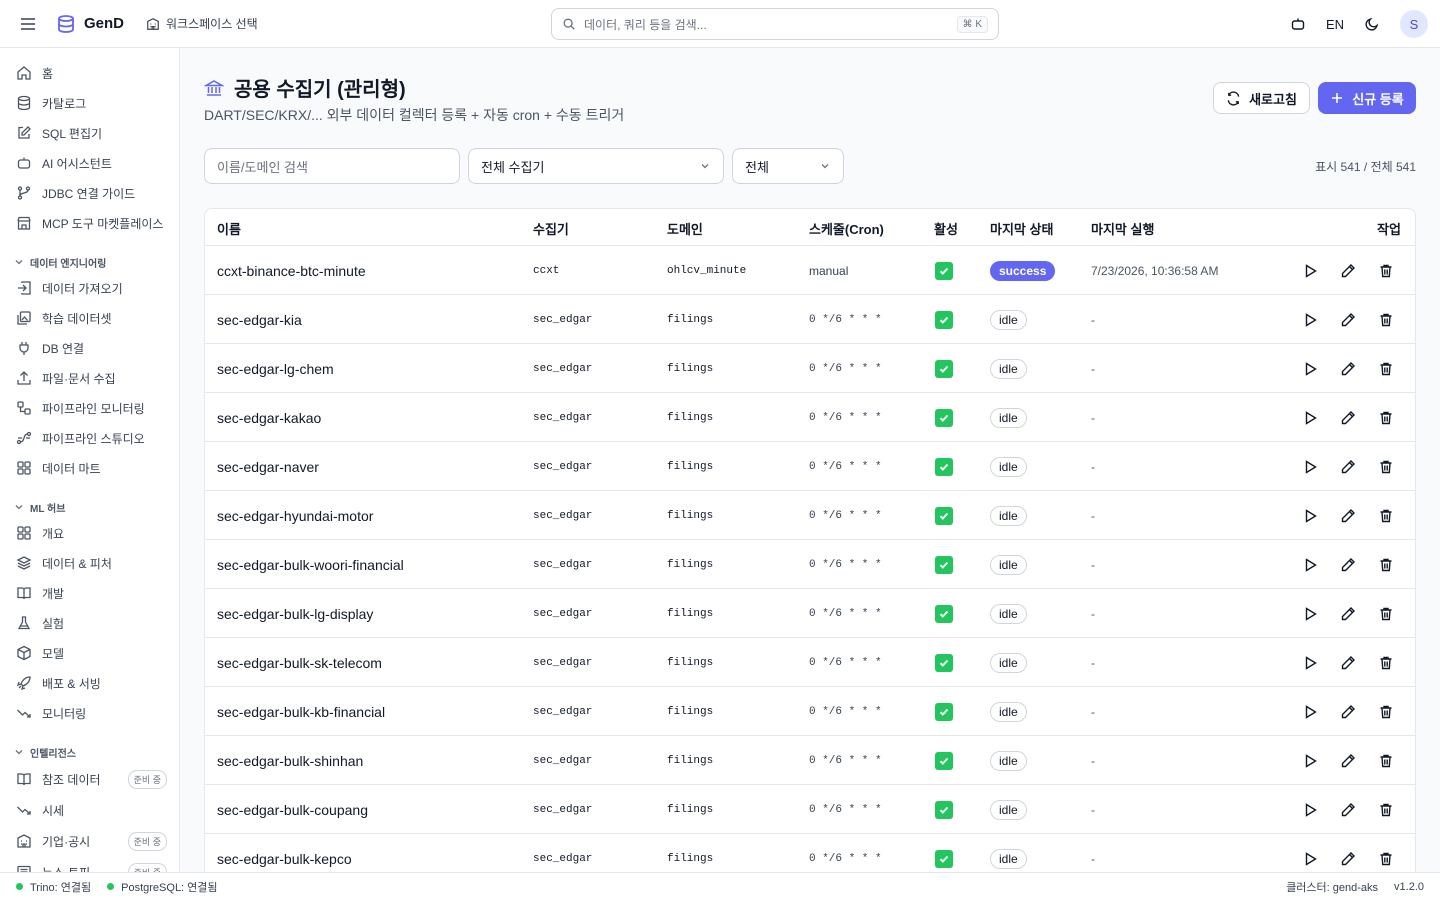 This screenshot has height=900, width=1440. What do you see at coordinates (295, 613) in the screenshot?
I see `collector-name: sec-edgar-bulk-lg-display` at bounding box center [295, 613].